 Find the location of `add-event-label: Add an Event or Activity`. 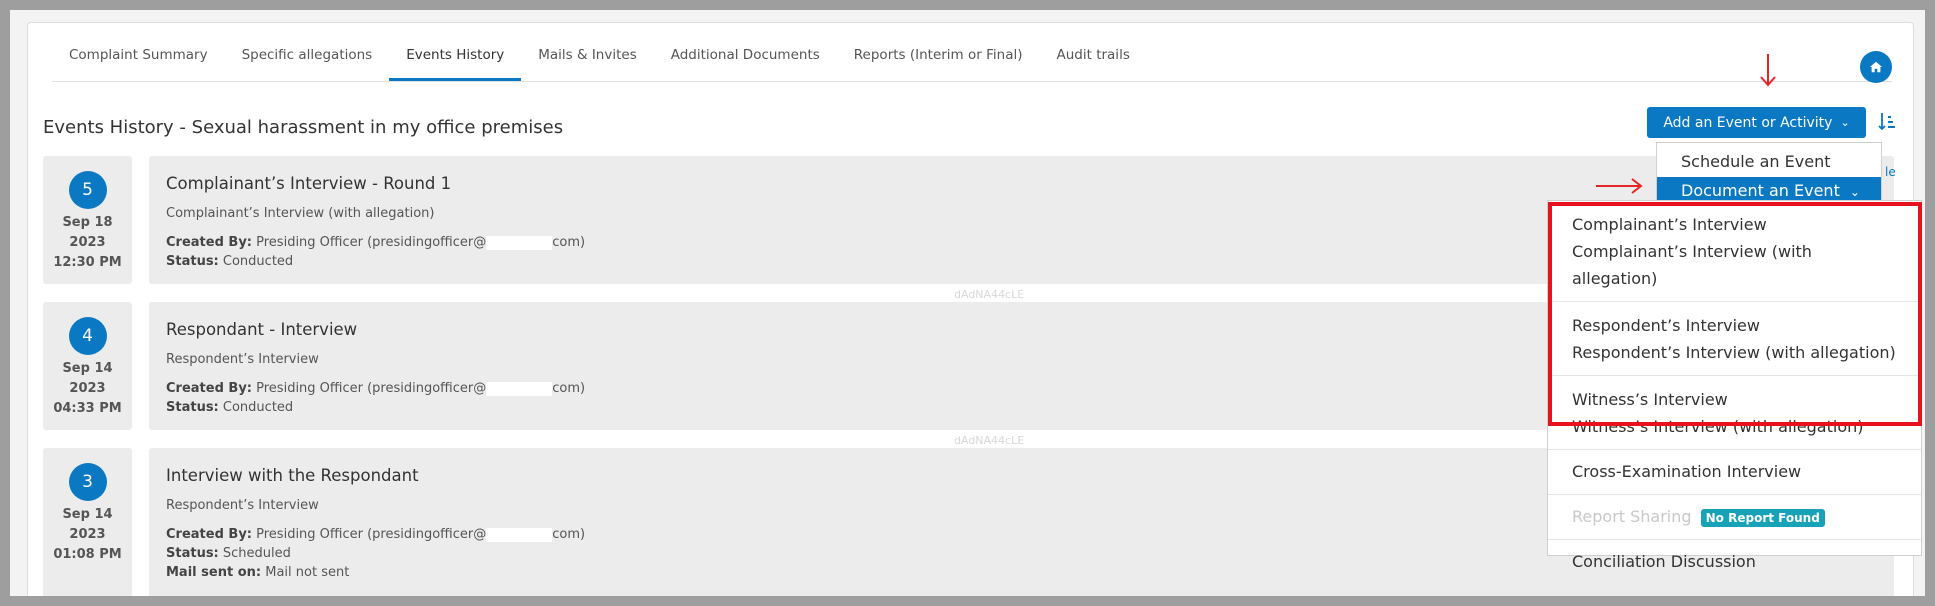

add-event-label: Add an Event or Activity is located at coordinates (1748, 122).